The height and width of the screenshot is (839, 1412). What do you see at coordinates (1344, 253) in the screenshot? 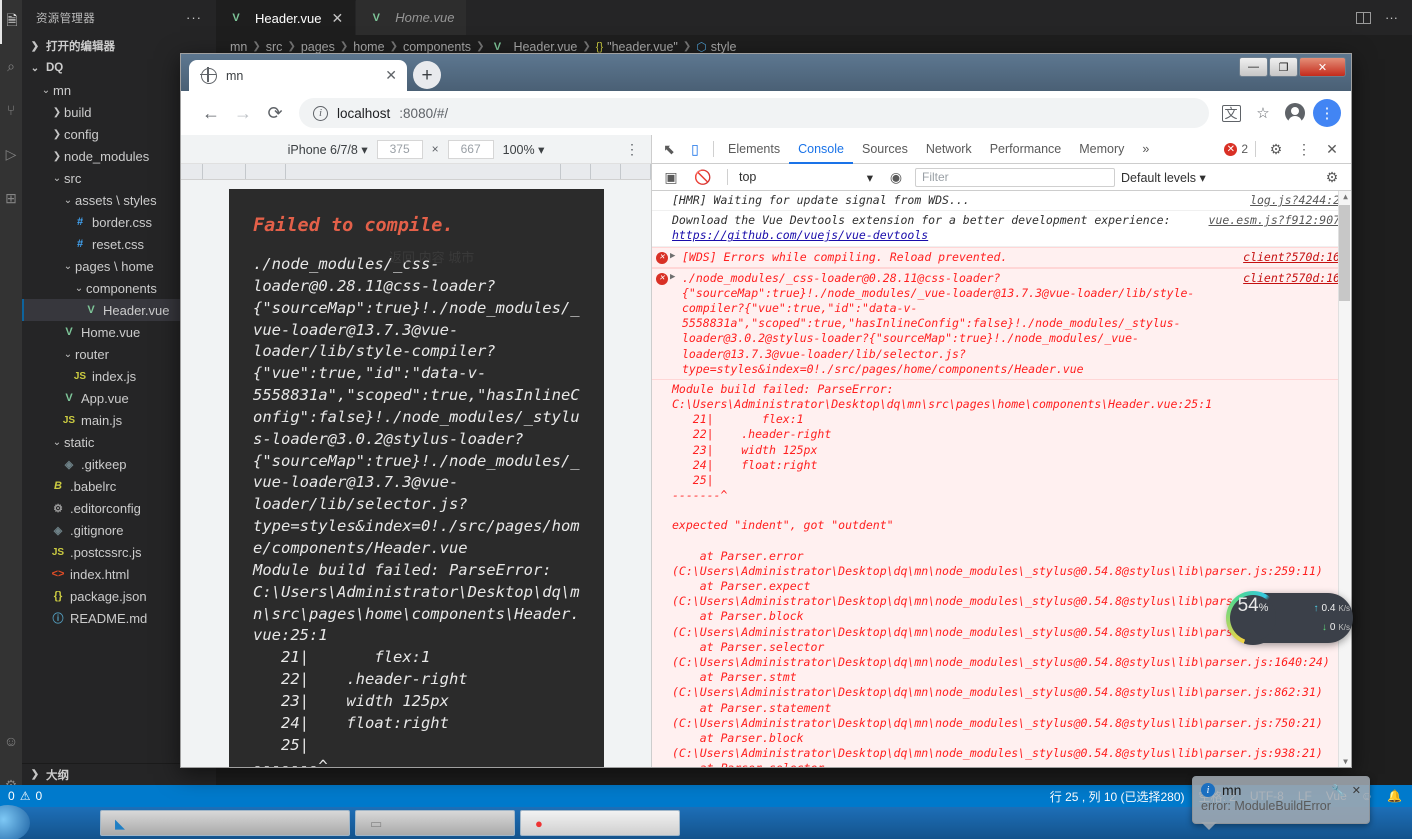
I see `console-scroll-thumb` at bounding box center [1344, 253].